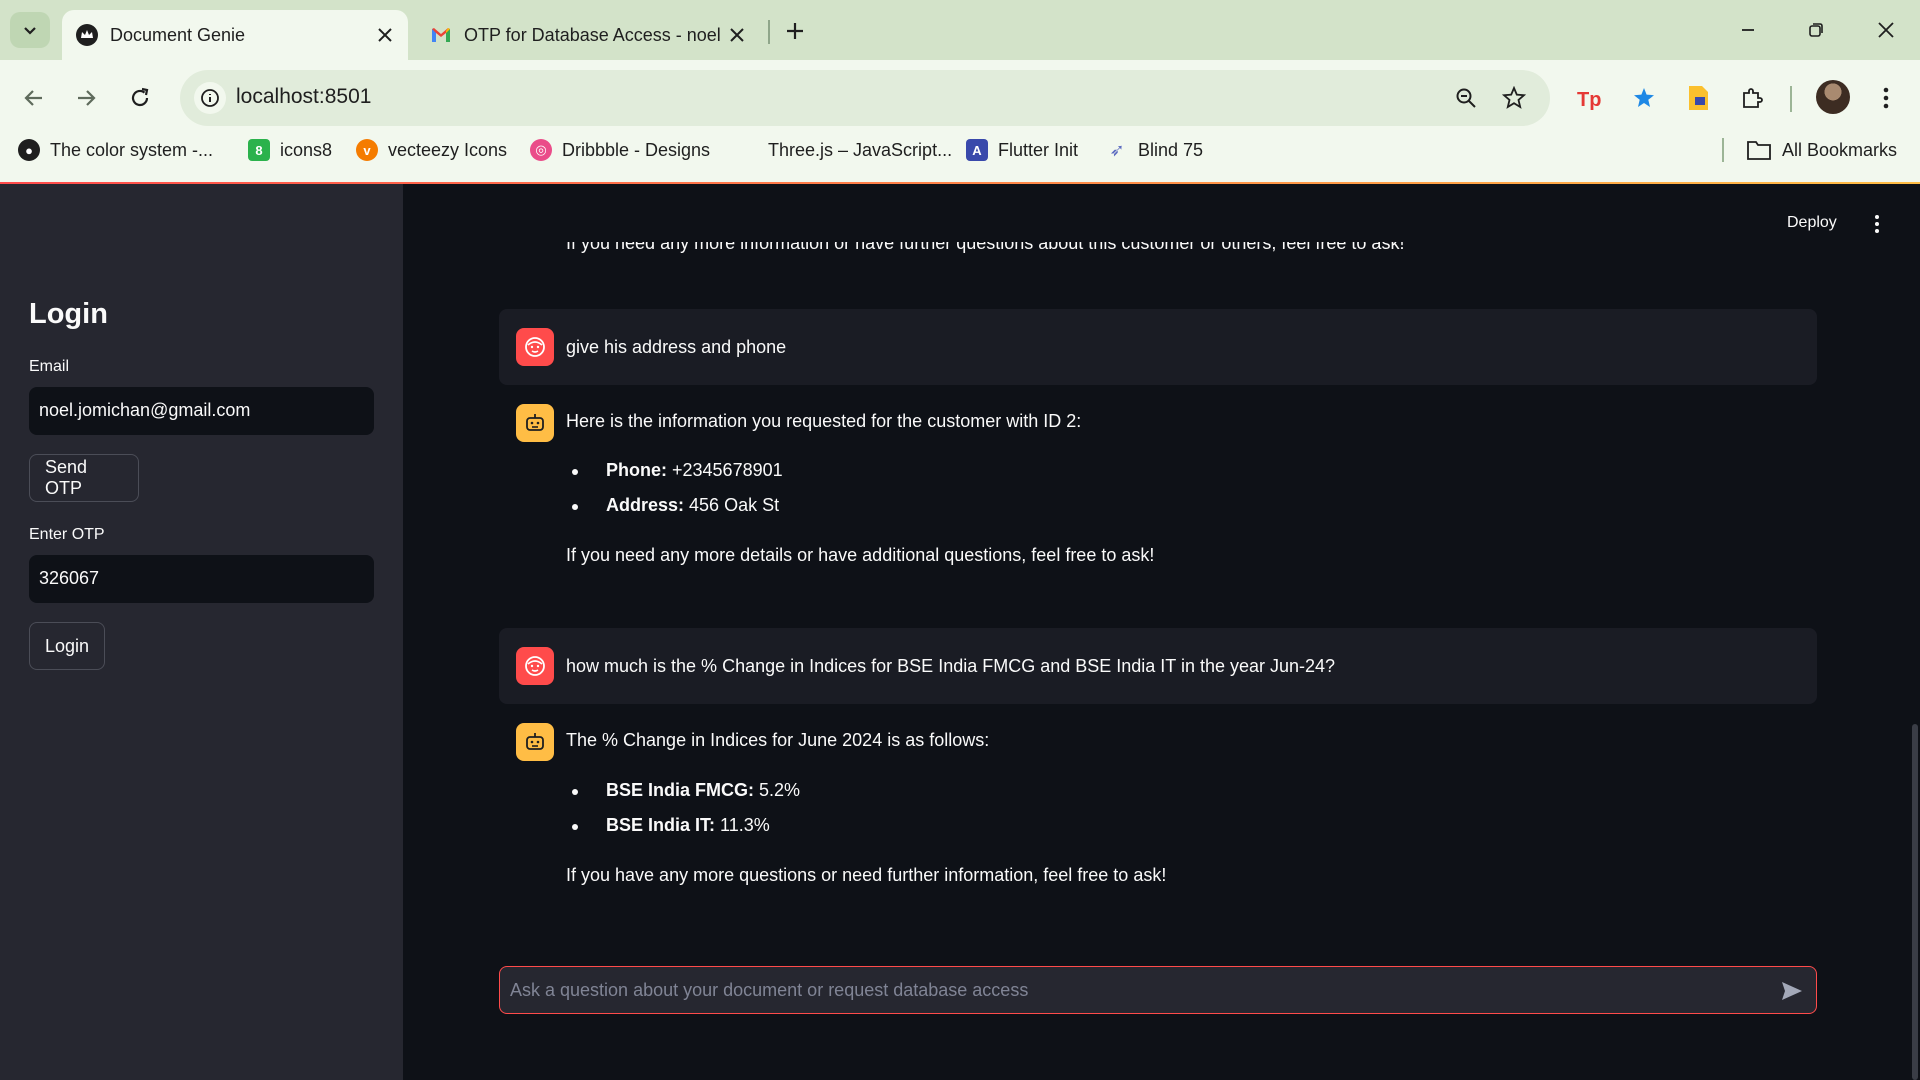 The width and height of the screenshot is (1920, 1080). I want to click on tab-title: OTP for Database Access - noel, so click(592, 34).